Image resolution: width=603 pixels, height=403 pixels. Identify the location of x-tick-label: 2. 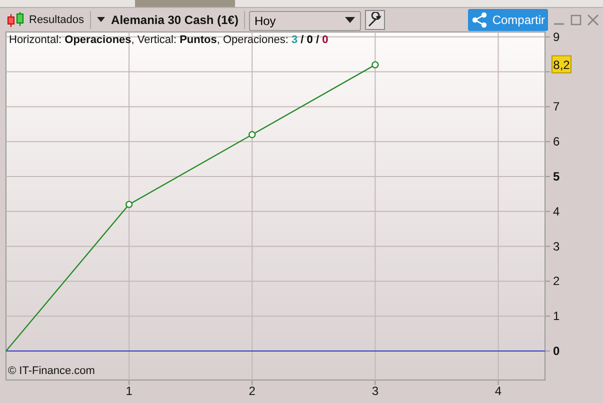
(252, 391).